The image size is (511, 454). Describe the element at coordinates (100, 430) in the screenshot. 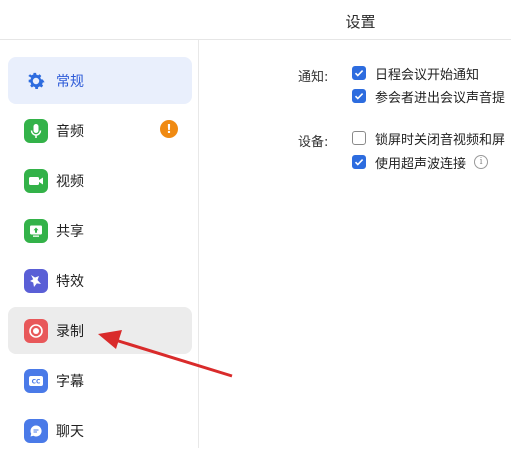

I see `sidebar-item-chat: 聊天` at that location.